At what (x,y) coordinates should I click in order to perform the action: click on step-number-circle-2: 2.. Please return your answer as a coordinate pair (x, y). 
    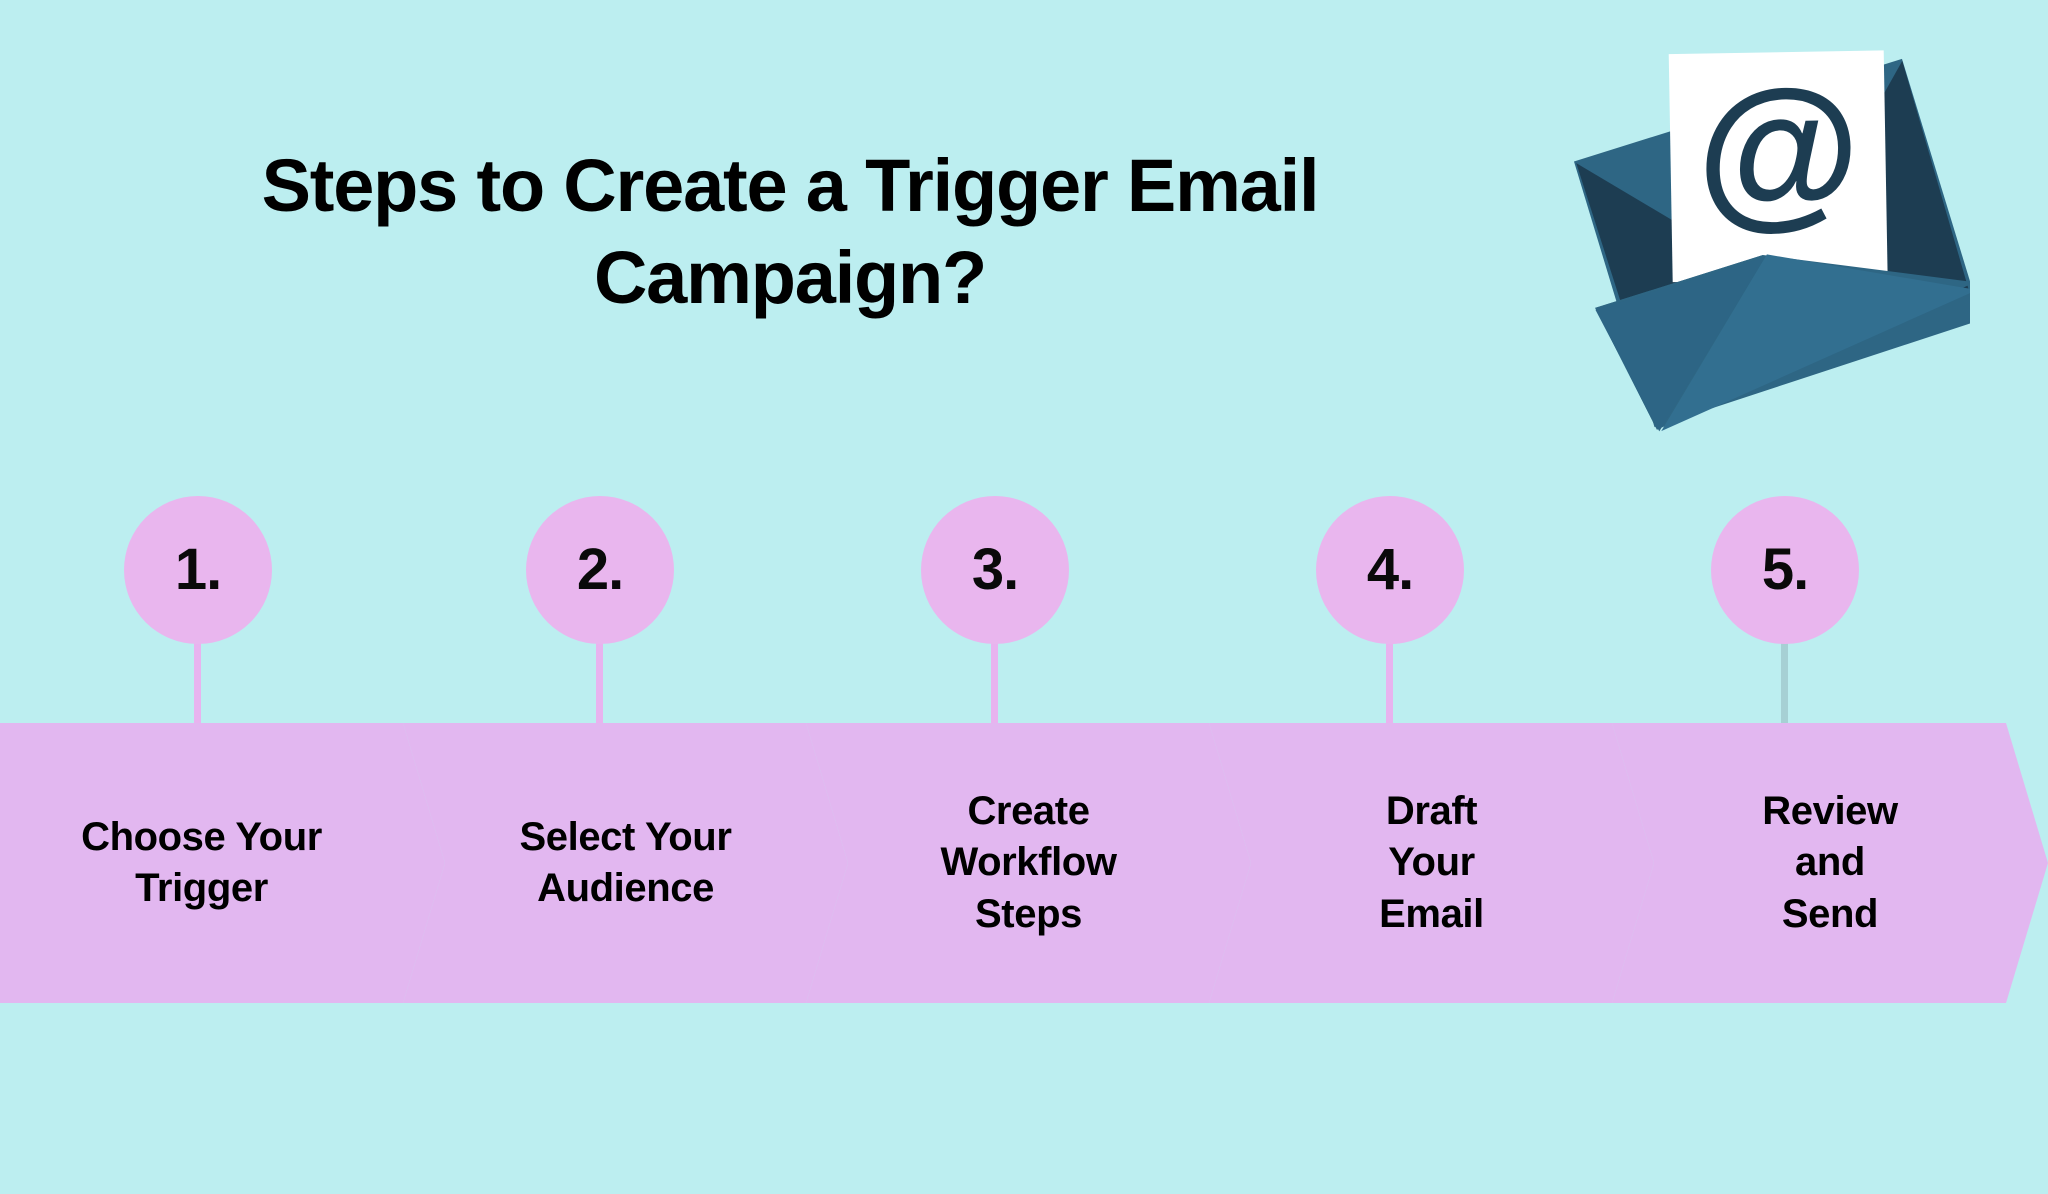
    Looking at the image, I should click on (600, 570).